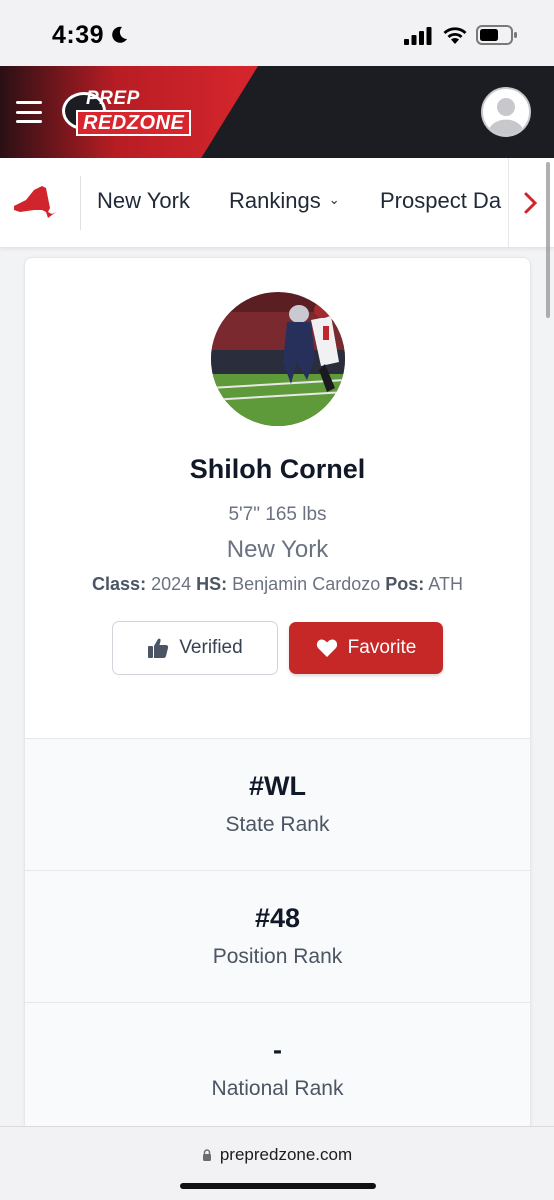 This screenshot has height=1200, width=554. What do you see at coordinates (277, 549) in the screenshot?
I see `player-state: New York` at bounding box center [277, 549].